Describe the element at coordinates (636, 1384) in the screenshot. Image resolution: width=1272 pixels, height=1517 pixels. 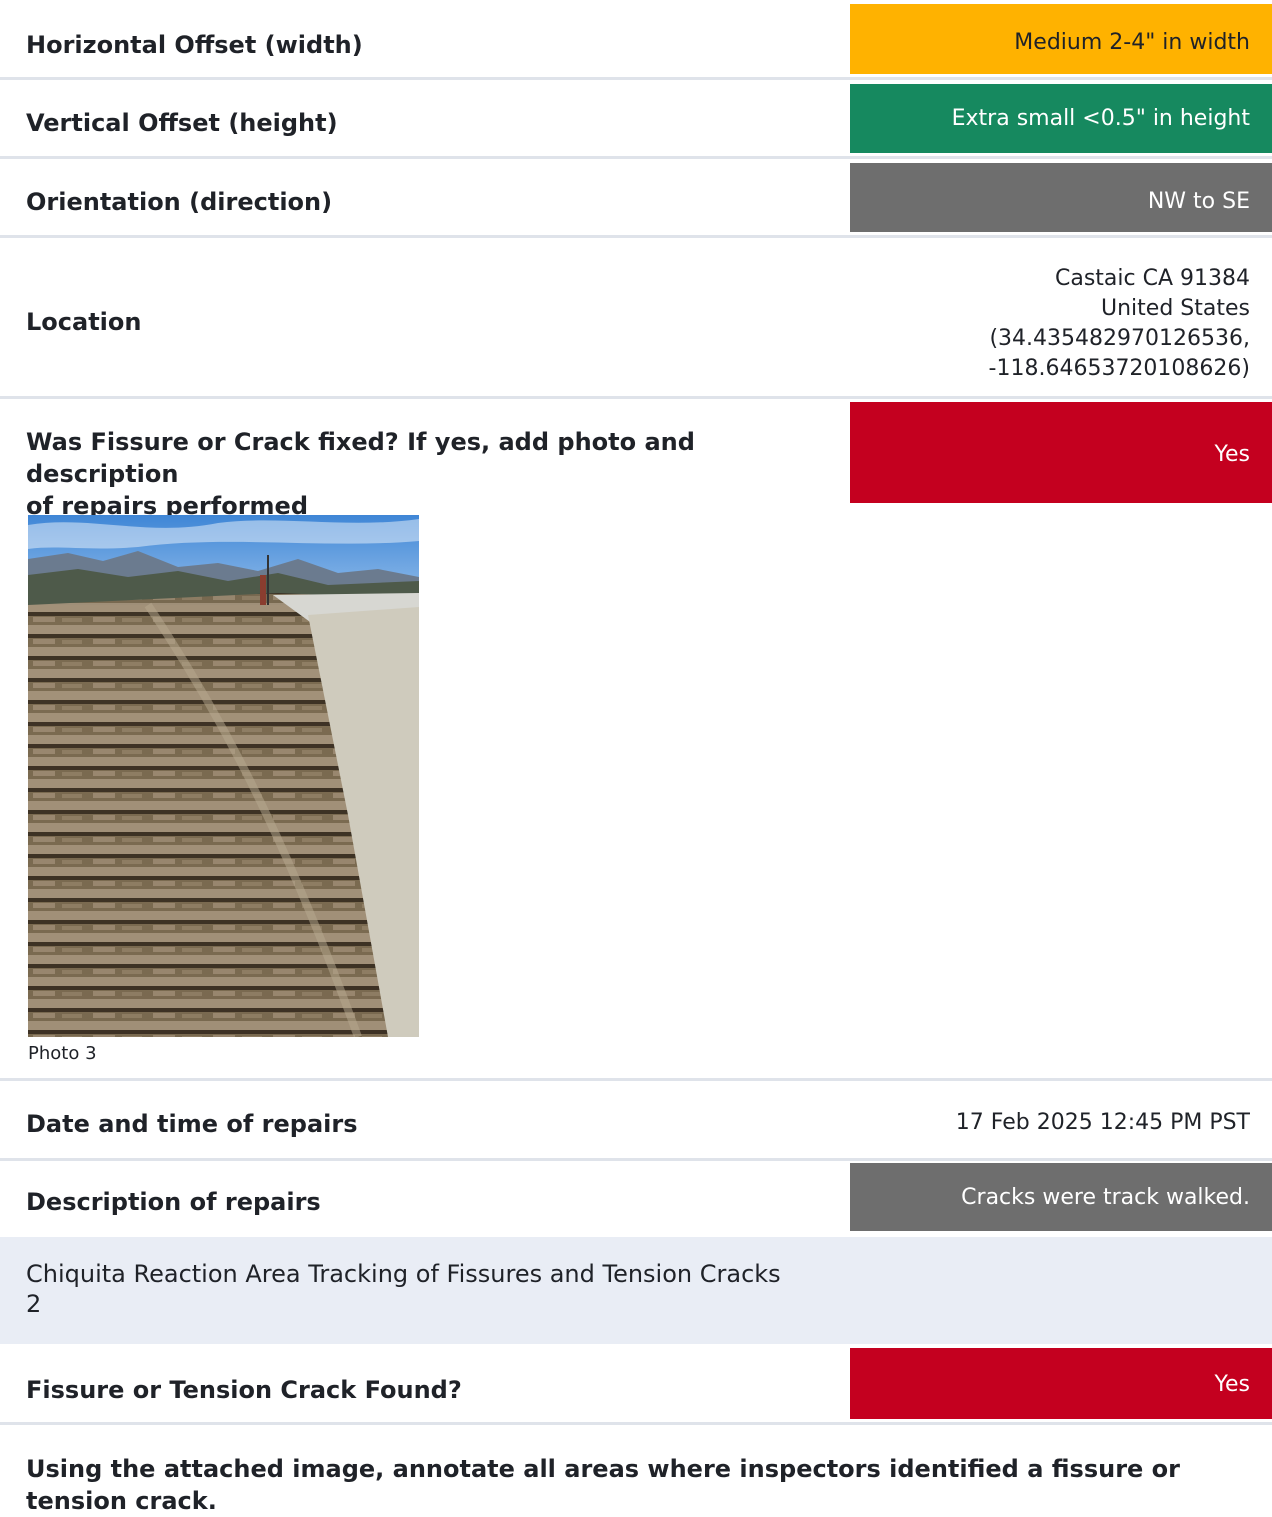
I see `fissure-found-row: Fissure or Tension Crack Found? Yes` at that location.